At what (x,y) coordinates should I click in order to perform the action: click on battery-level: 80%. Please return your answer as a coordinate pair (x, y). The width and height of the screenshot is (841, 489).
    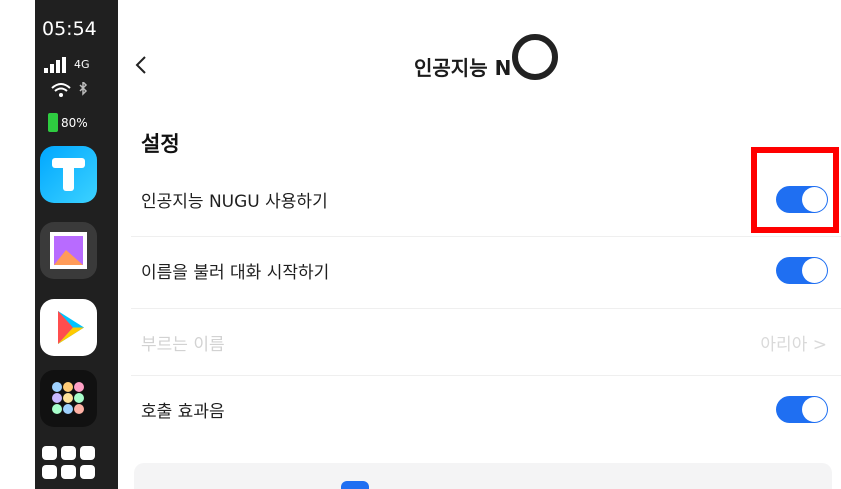
    Looking at the image, I should click on (74, 123).